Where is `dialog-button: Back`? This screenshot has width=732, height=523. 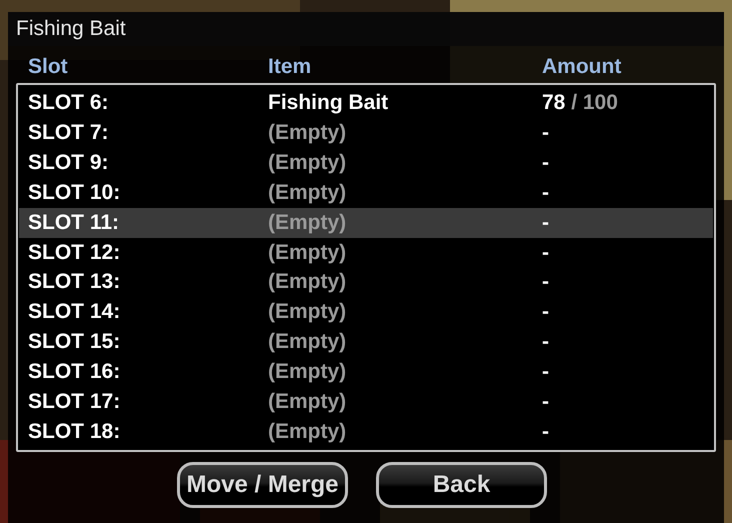
dialog-button: Back is located at coordinates (461, 485).